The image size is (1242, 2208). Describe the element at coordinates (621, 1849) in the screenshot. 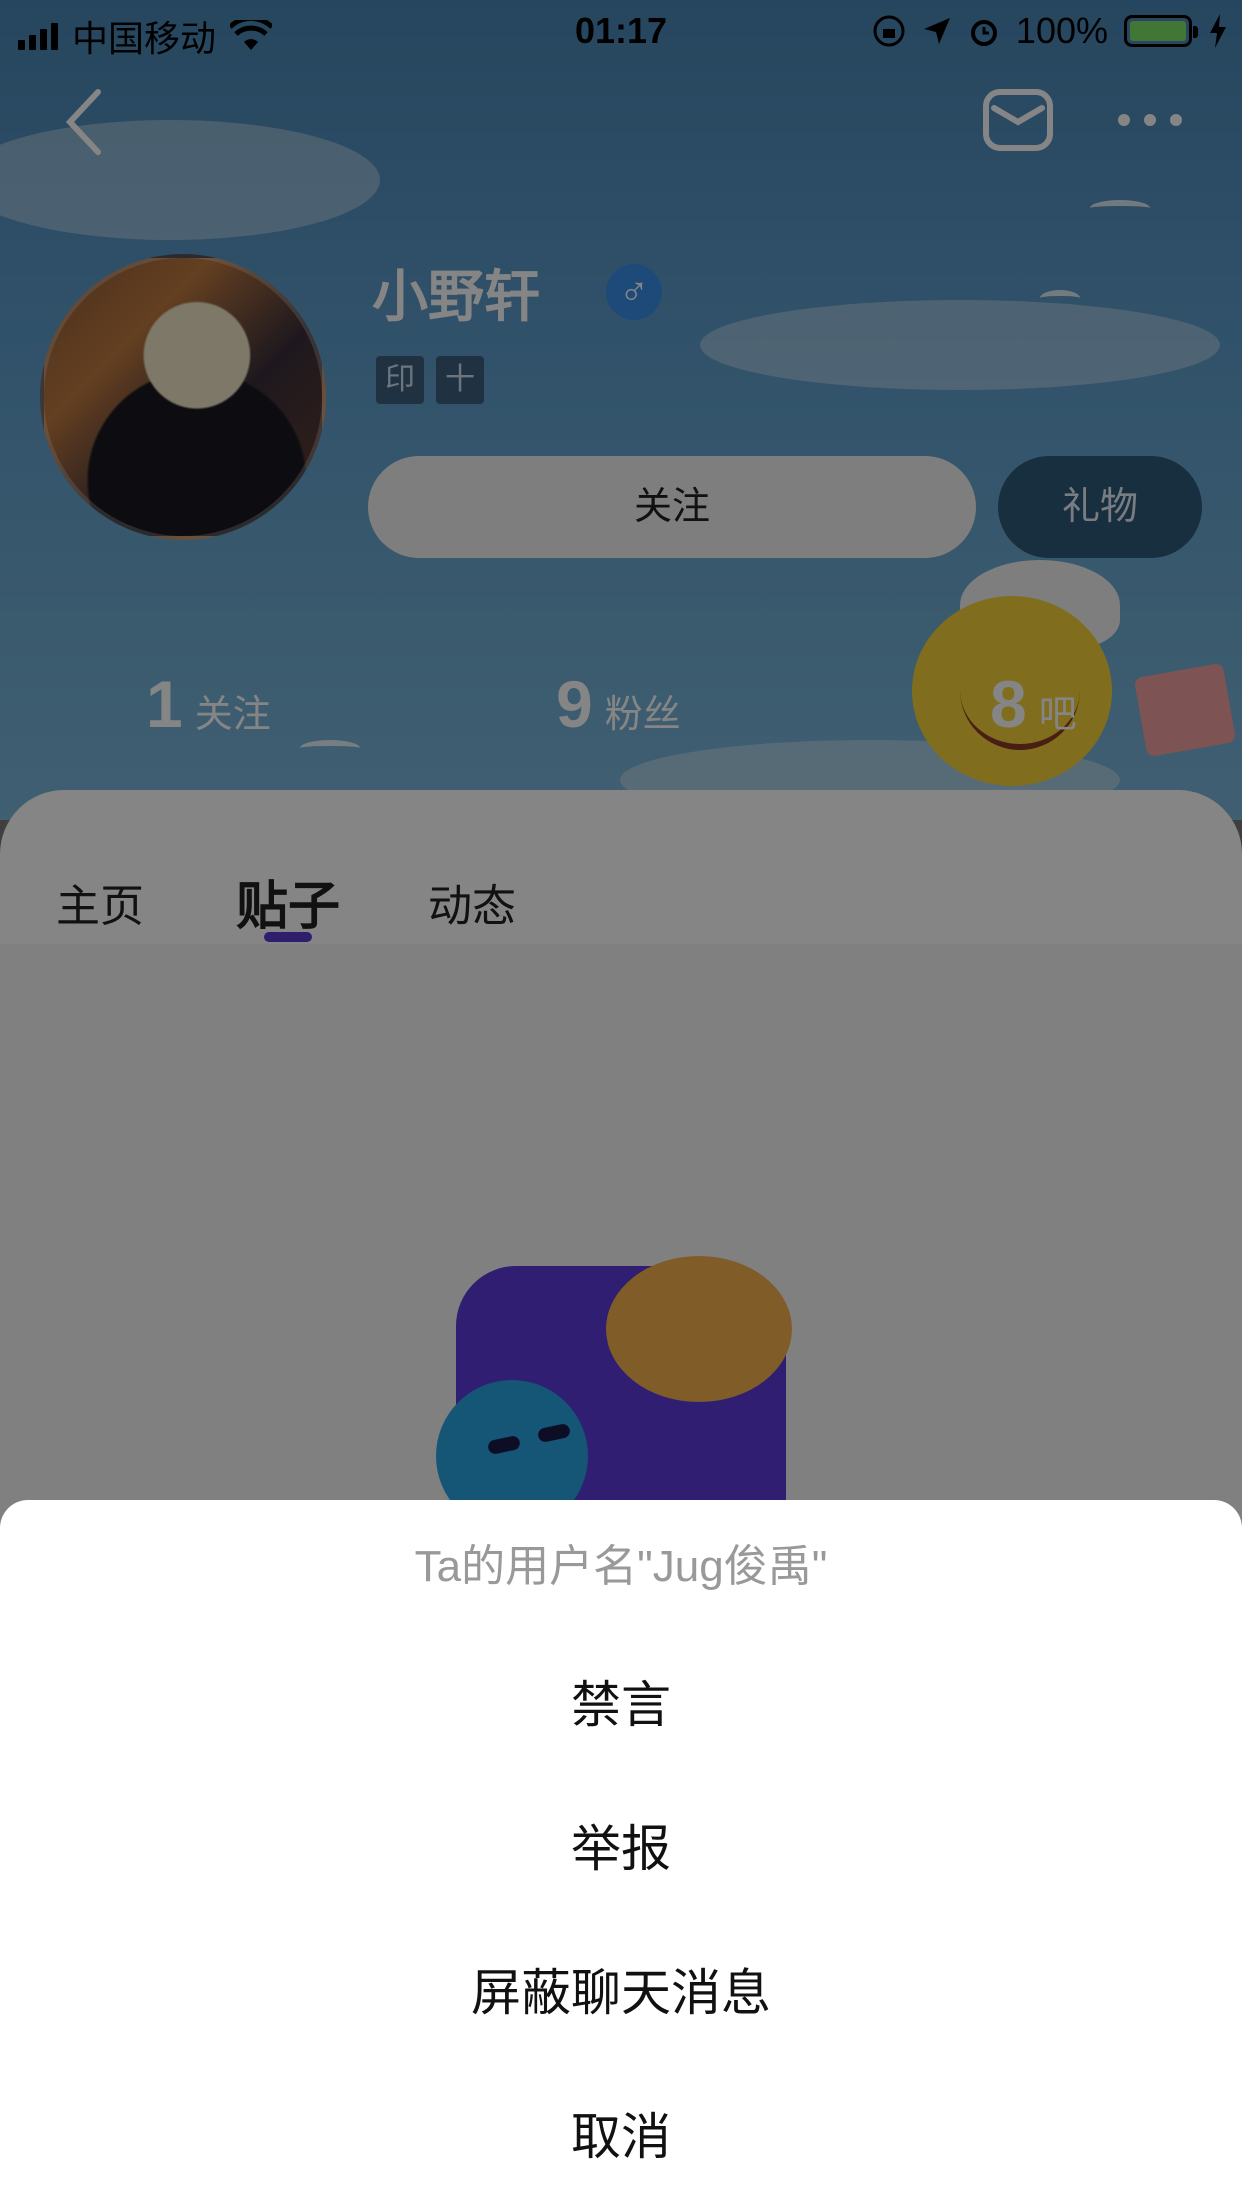

I see `report-button: 举报` at that location.